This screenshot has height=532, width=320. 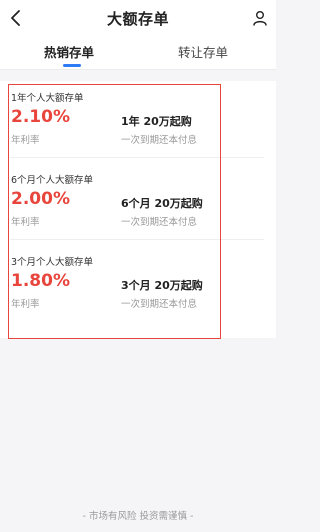 I want to click on product-rate: 2.00%, so click(x=40, y=199).